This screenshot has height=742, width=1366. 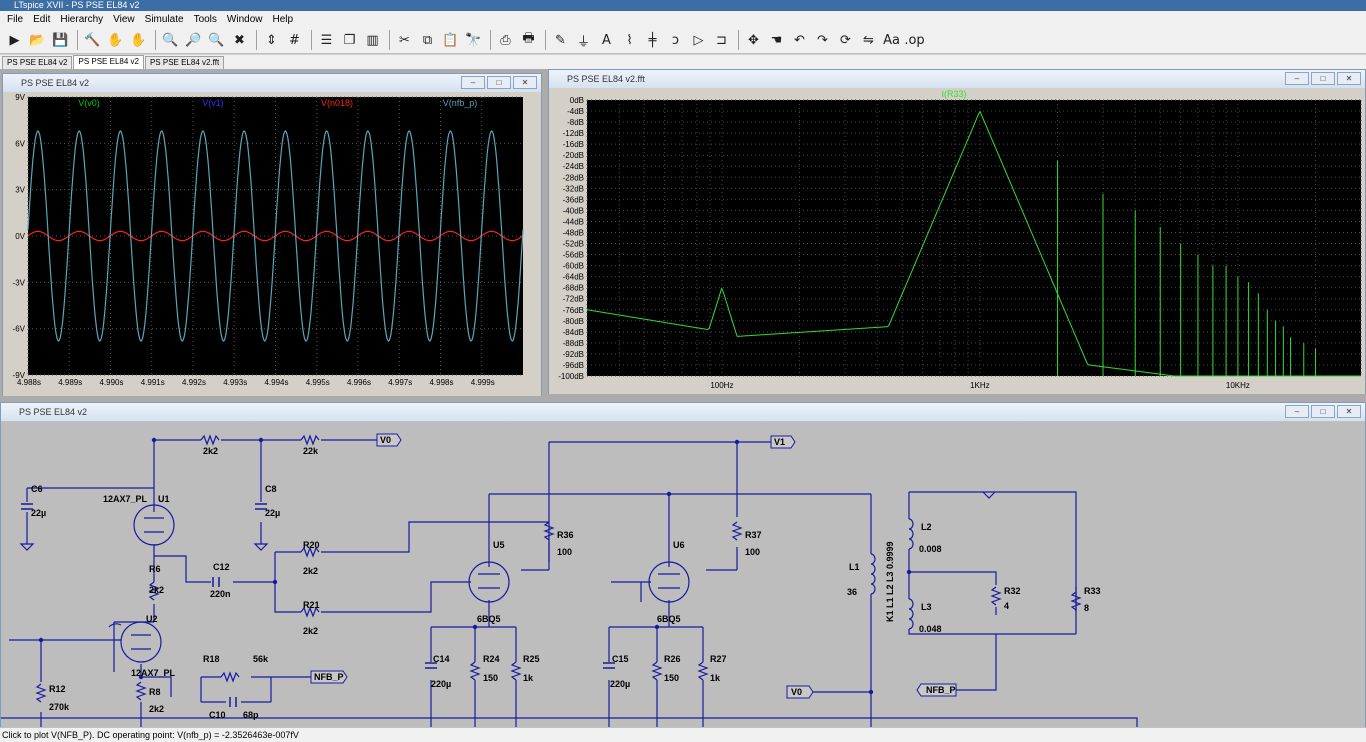 What do you see at coordinates (37, 62) in the screenshot?
I see `tab-schematic: PS PSE EL84 v2` at bounding box center [37, 62].